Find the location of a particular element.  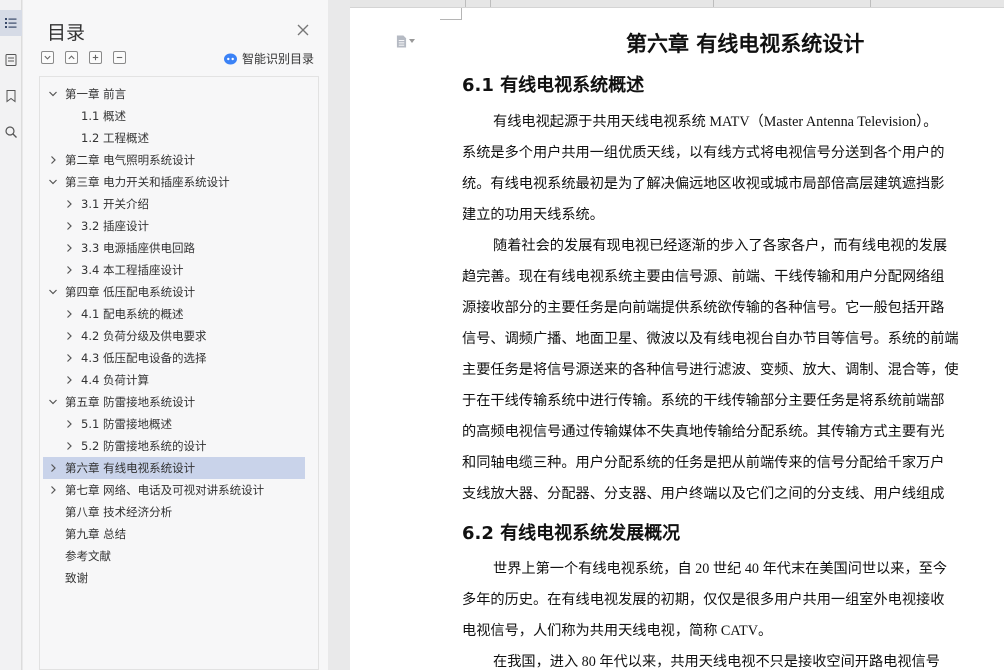

toc-item-label: 第八章 技术经济分析 is located at coordinates (119, 512).